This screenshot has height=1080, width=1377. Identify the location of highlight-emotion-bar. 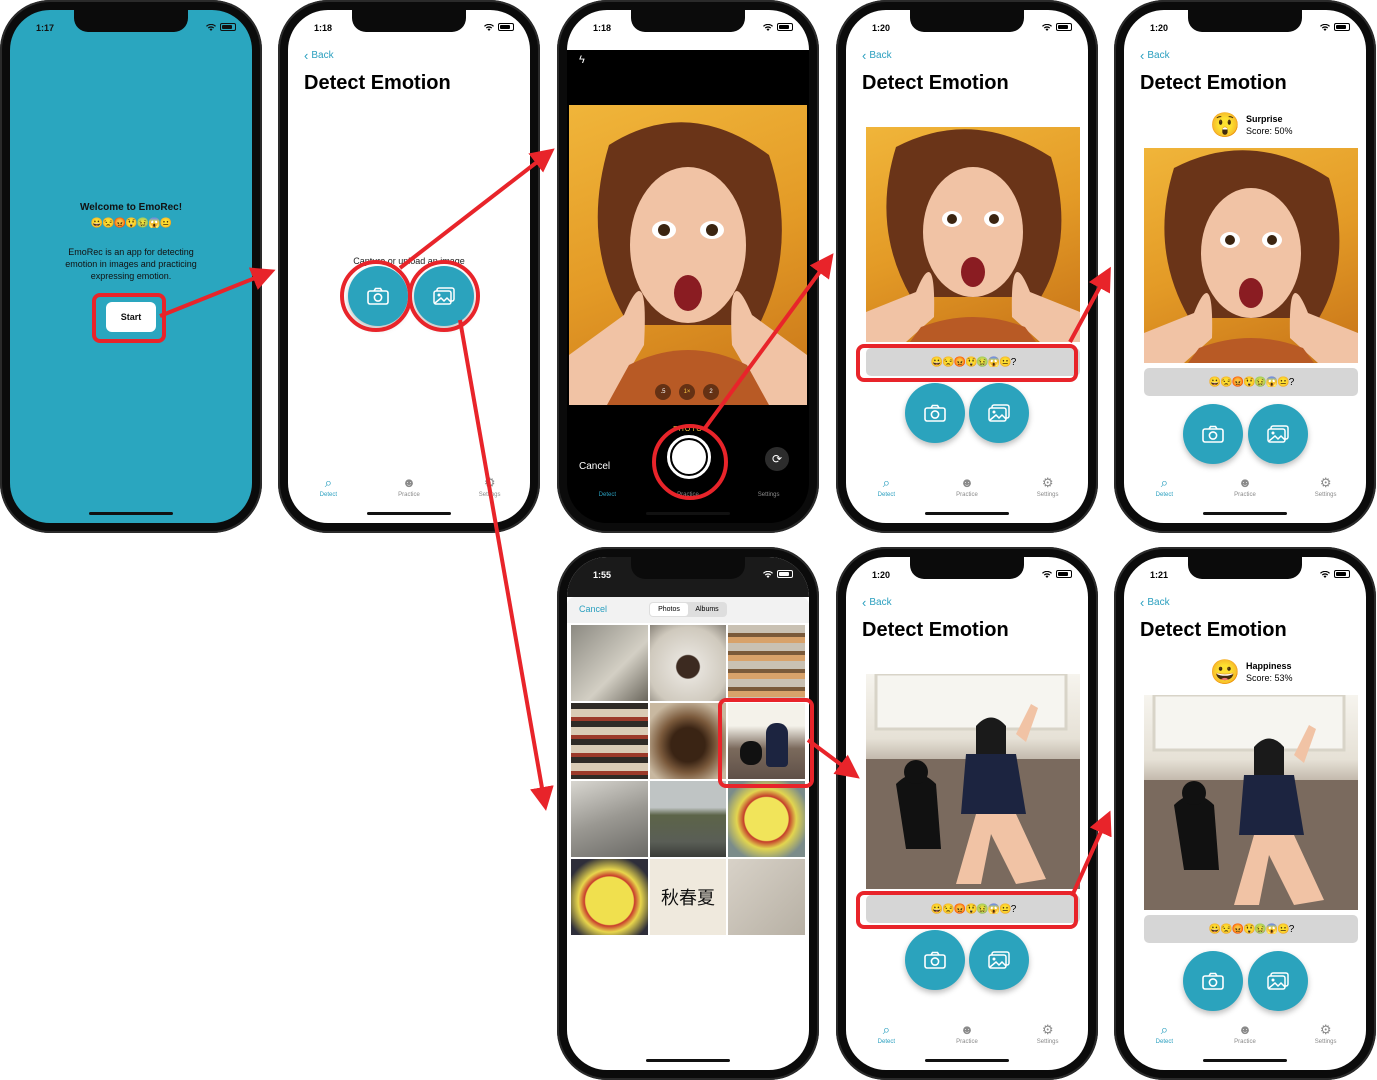
(967, 363).